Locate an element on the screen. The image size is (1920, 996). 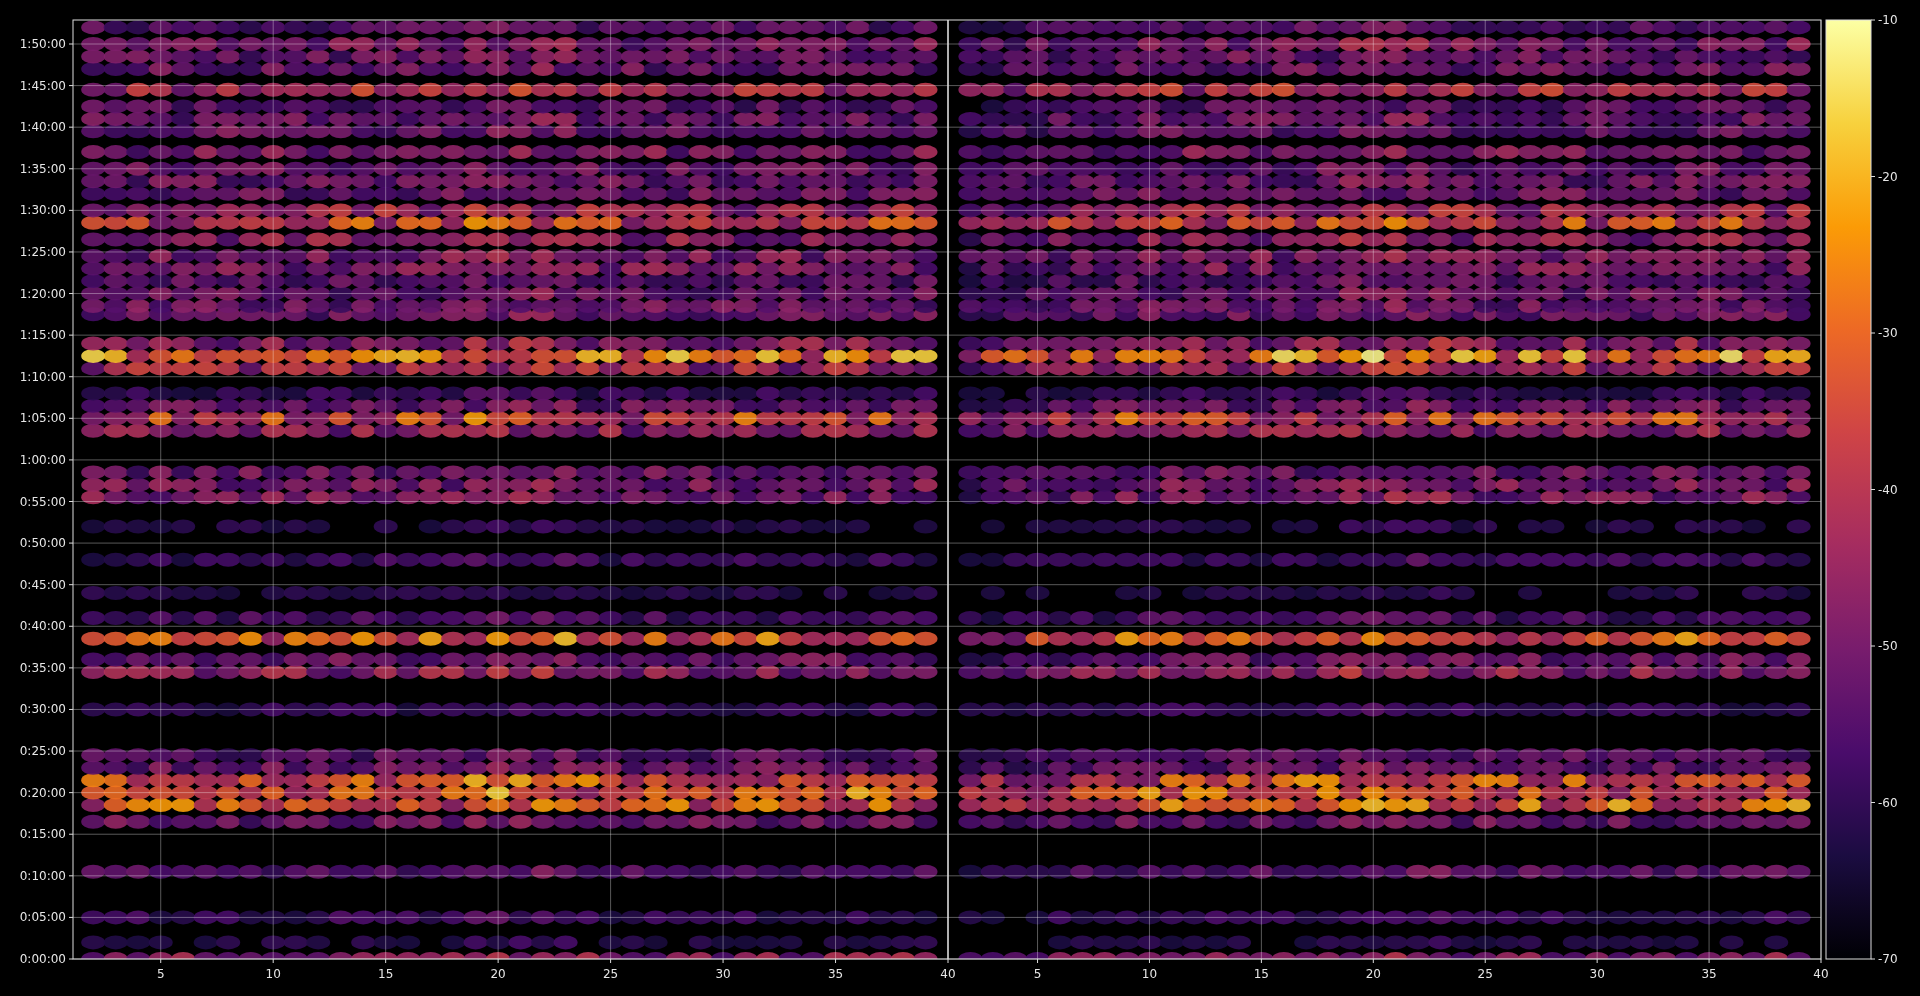
y-tick-label: 1:45:00 is located at coordinates (42, 85).